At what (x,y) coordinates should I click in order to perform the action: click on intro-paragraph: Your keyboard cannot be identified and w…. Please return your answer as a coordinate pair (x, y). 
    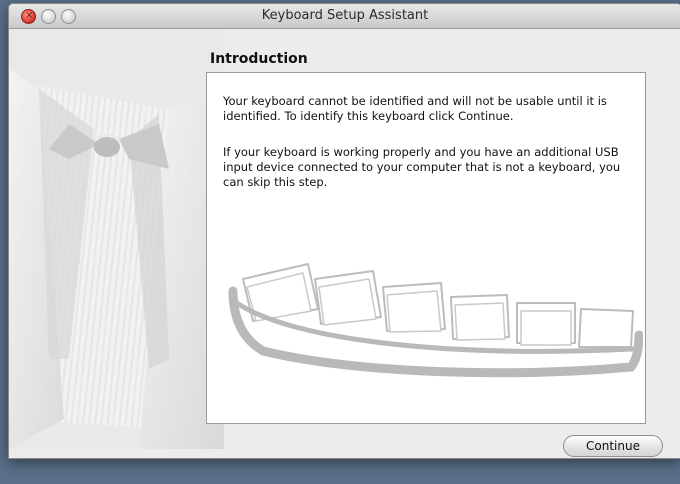
    Looking at the image, I should click on (415, 108).